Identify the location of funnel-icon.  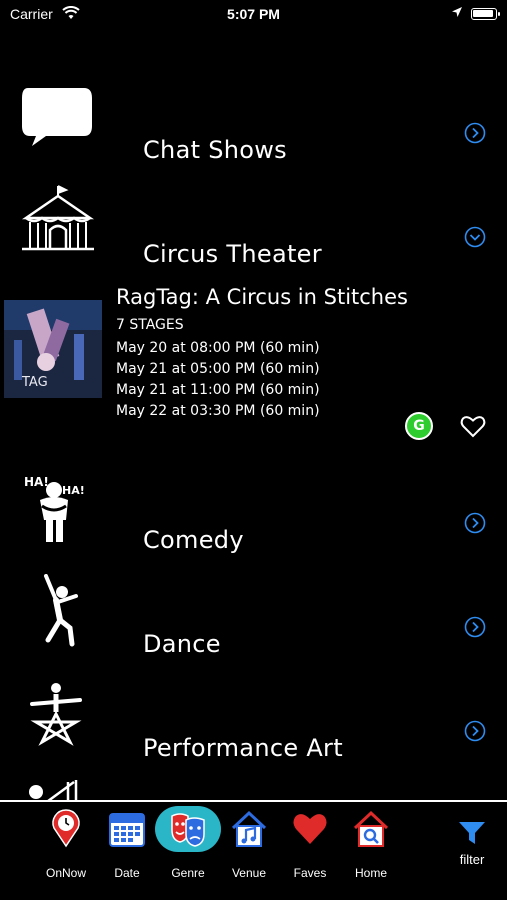
(472, 833).